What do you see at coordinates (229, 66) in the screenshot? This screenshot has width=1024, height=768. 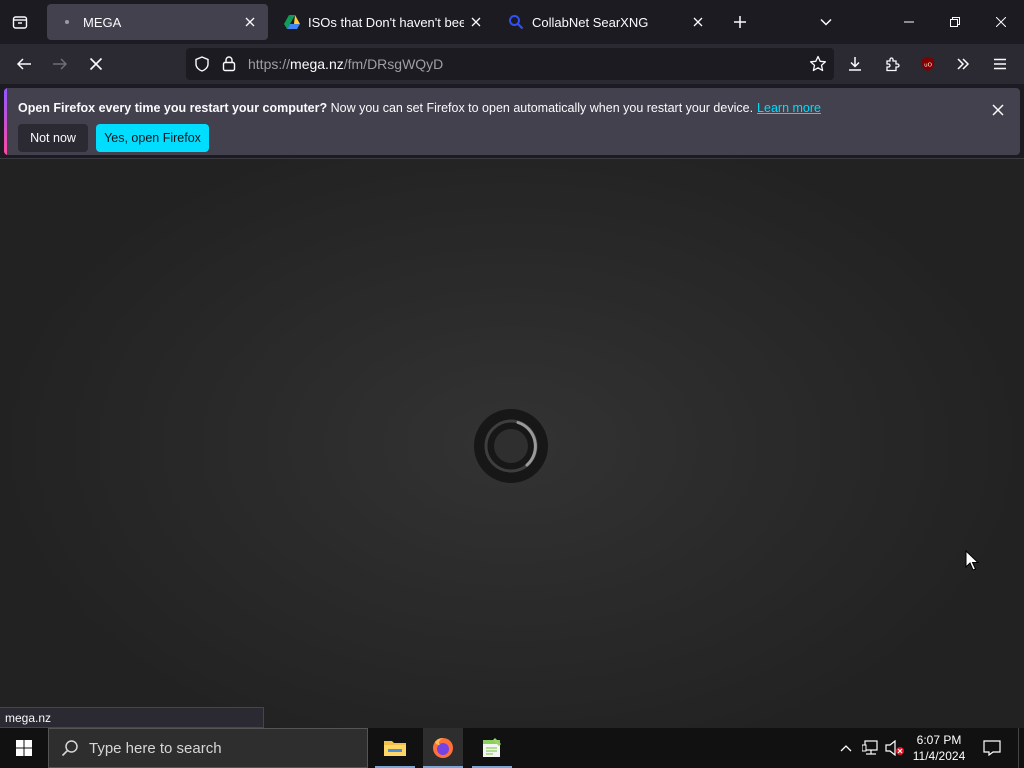 I see `lock-icon` at bounding box center [229, 66].